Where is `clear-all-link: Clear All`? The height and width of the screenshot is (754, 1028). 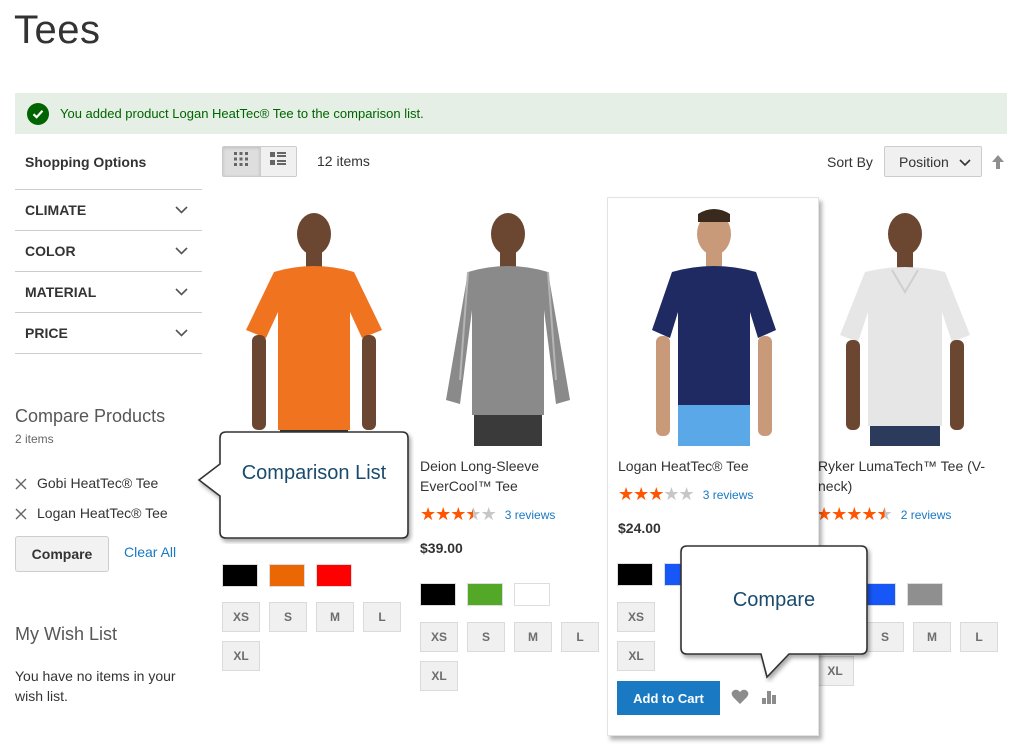 clear-all-link: Clear All is located at coordinates (150, 552).